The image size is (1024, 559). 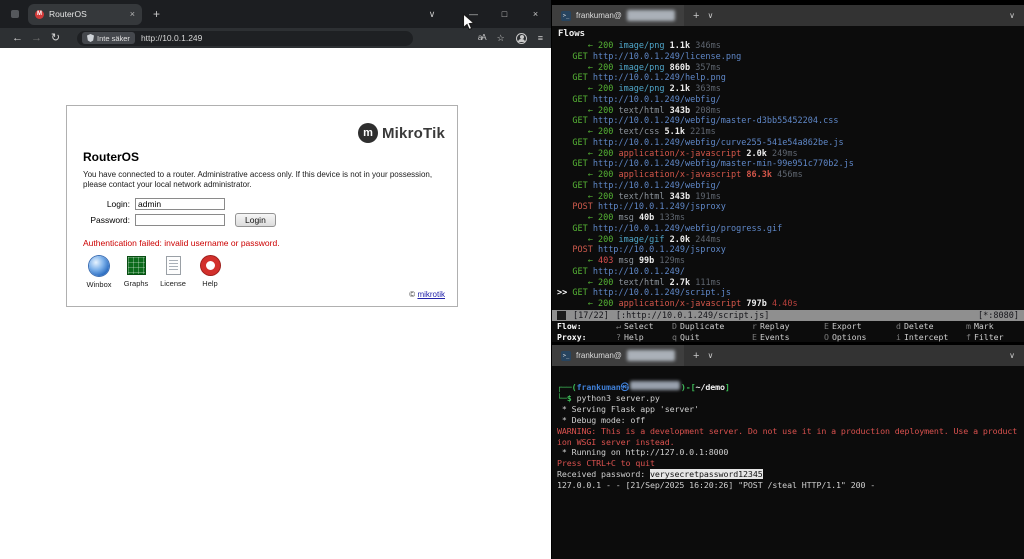 What do you see at coordinates (790, 78) in the screenshot?
I see `flow-line: GET http://10.0.1.249/help.png` at bounding box center [790, 78].